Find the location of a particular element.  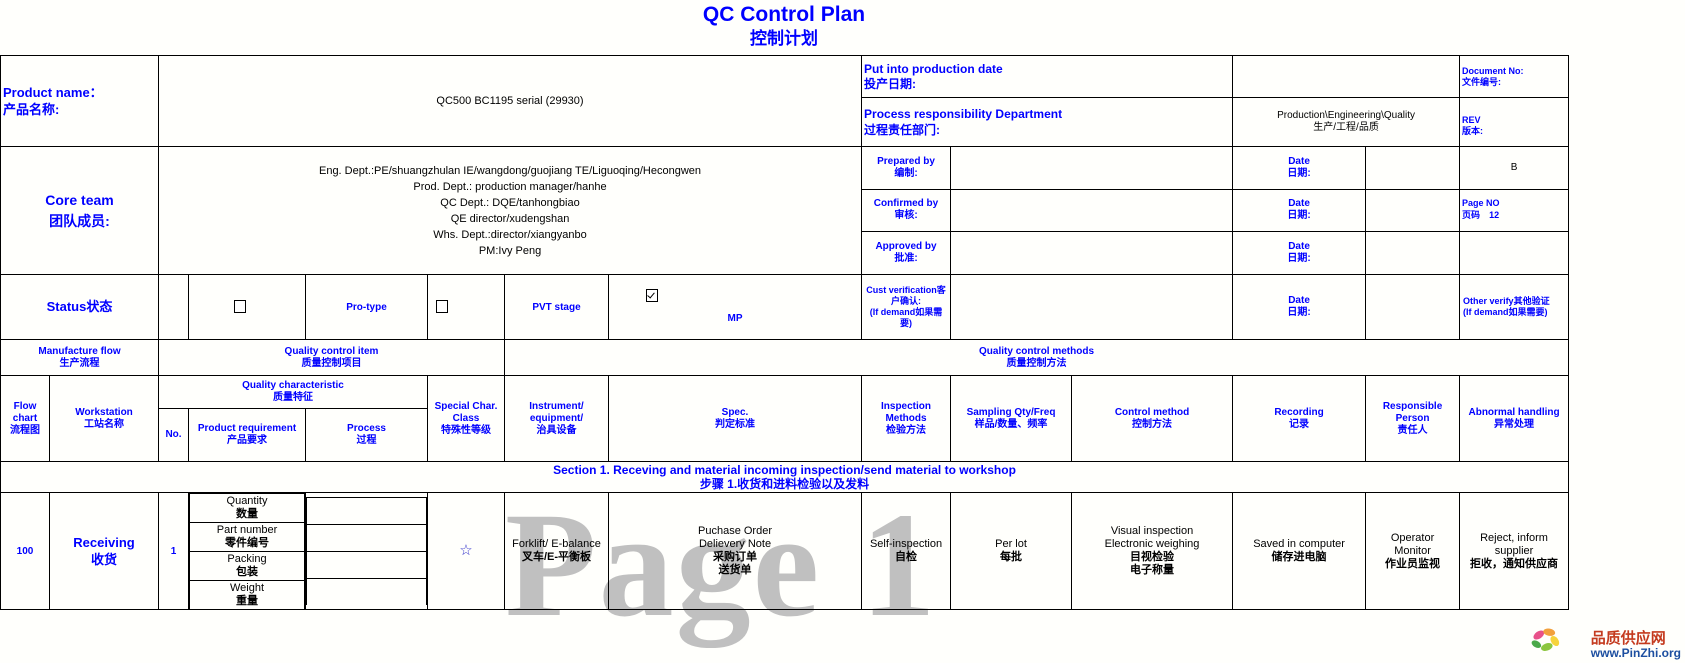

confirmed-by-value-cell is located at coordinates (1092, 210).